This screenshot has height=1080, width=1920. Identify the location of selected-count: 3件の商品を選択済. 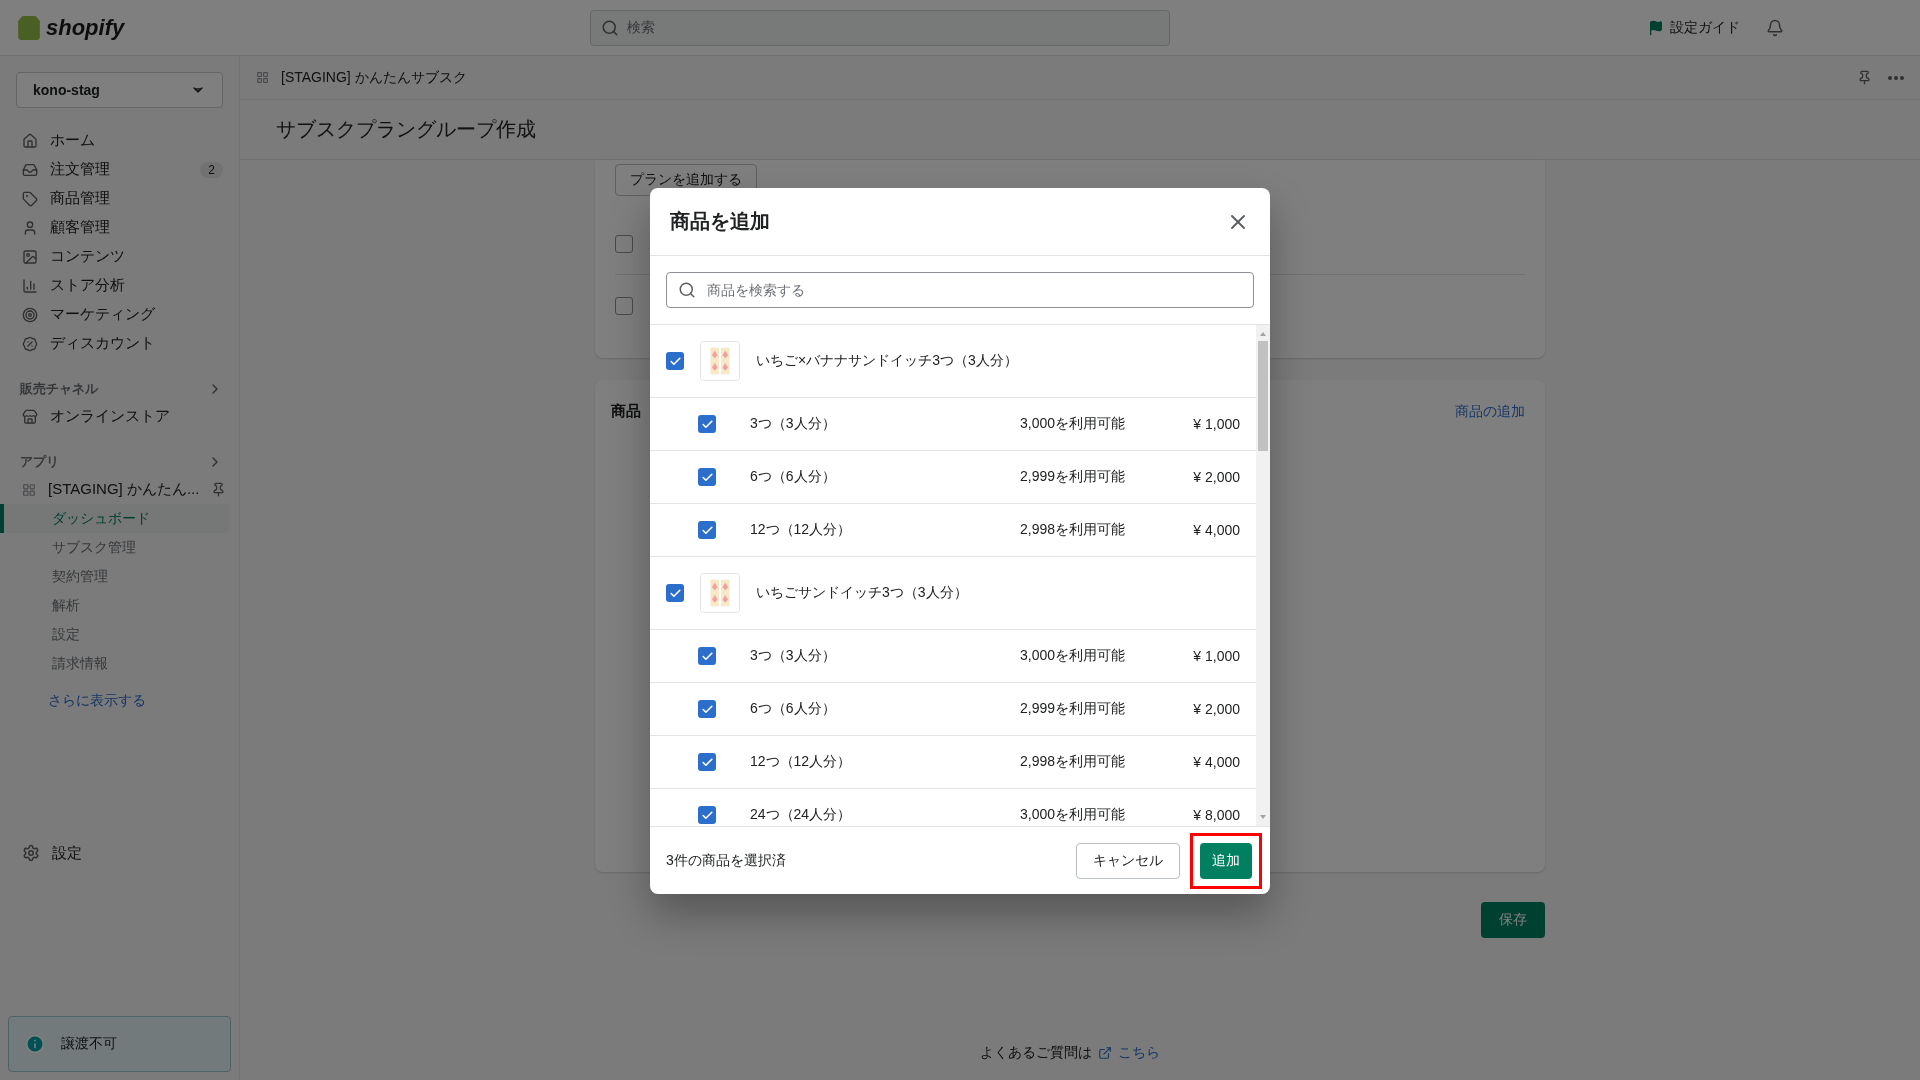
(726, 860).